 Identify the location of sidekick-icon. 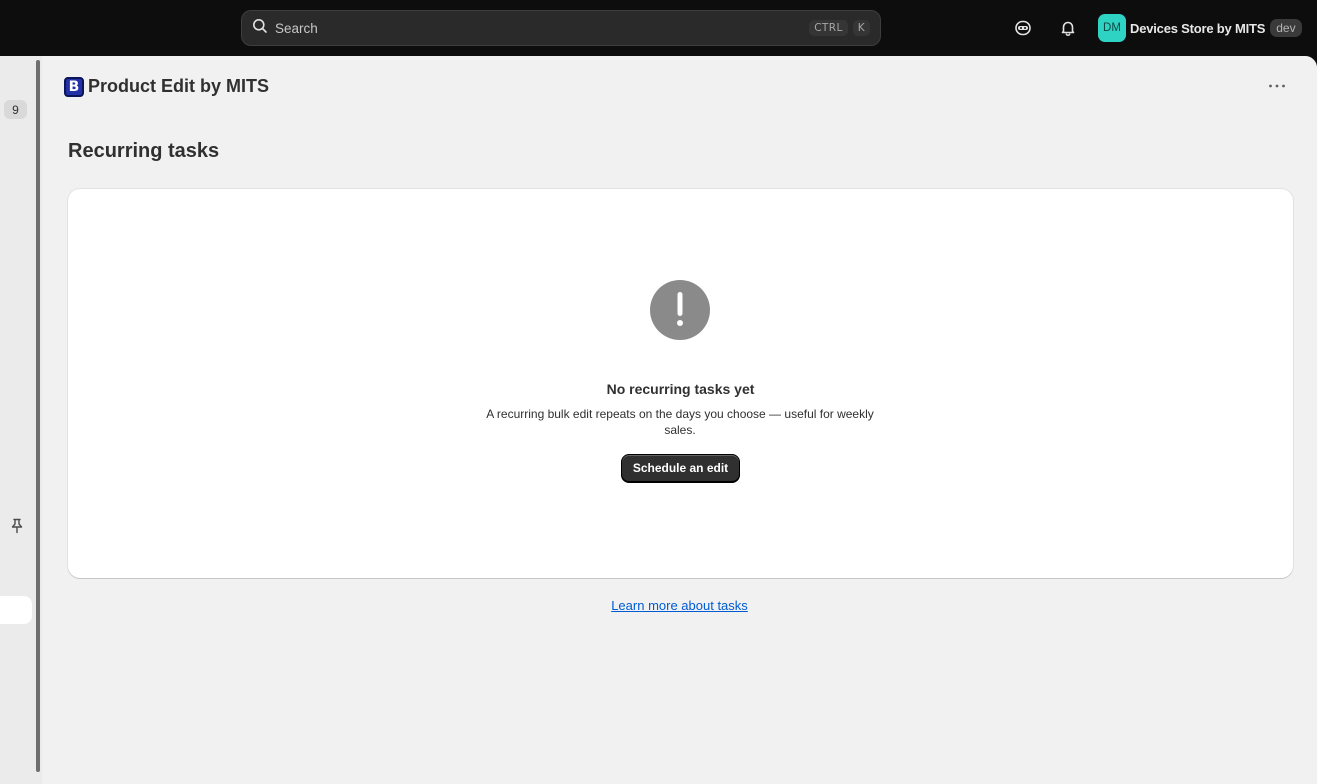
(1023, 28).